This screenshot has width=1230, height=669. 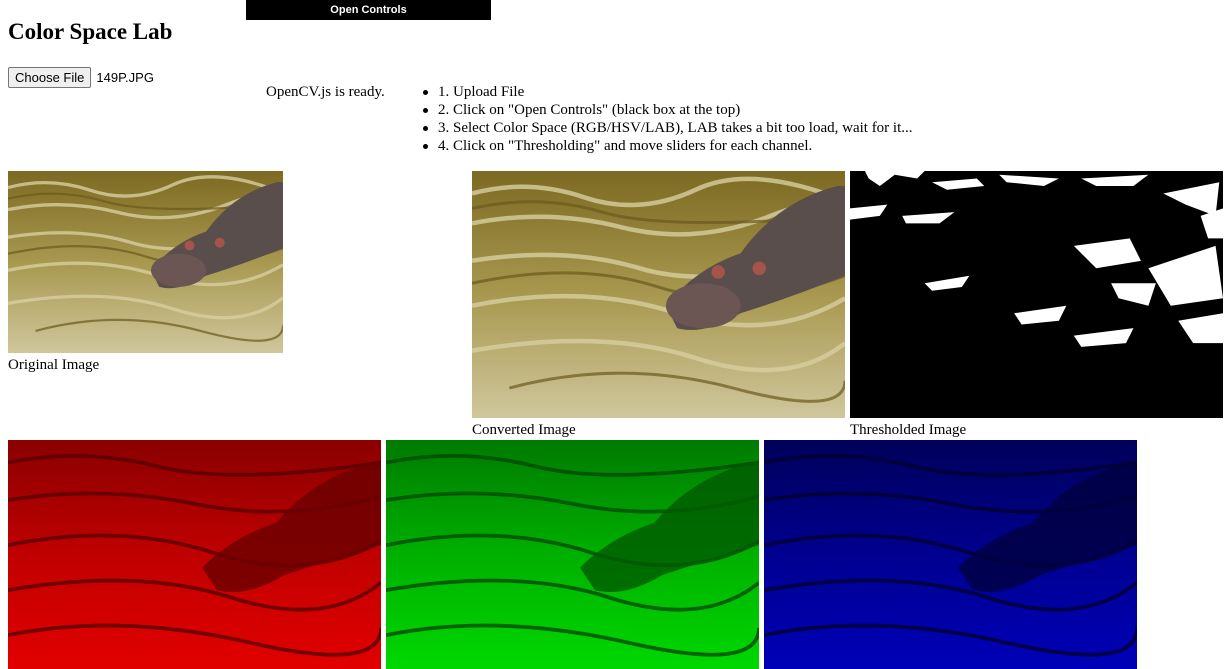 What do you see at coordinates (368, 10) in the screenshot?
I see `open-controls-button: Open Controls` at bounding box center [368, 10].